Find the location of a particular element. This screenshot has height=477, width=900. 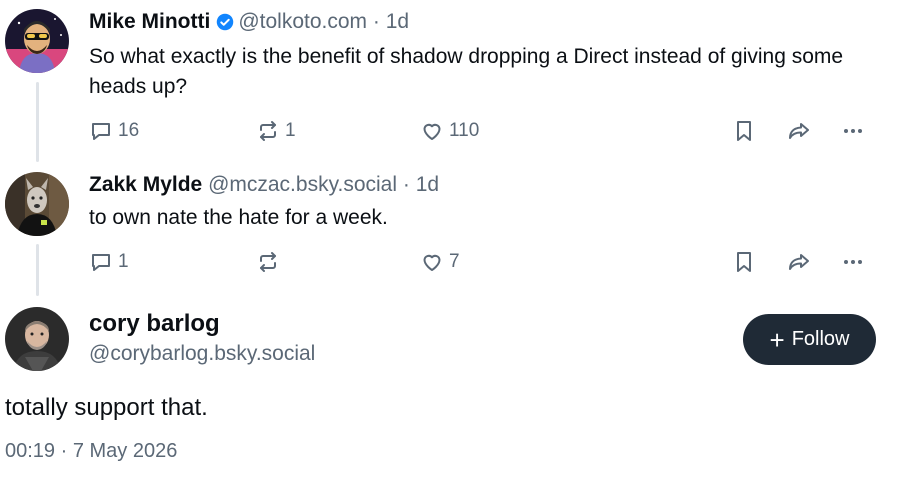

avatar-mike-minotti is located at coordinates (37, 41).